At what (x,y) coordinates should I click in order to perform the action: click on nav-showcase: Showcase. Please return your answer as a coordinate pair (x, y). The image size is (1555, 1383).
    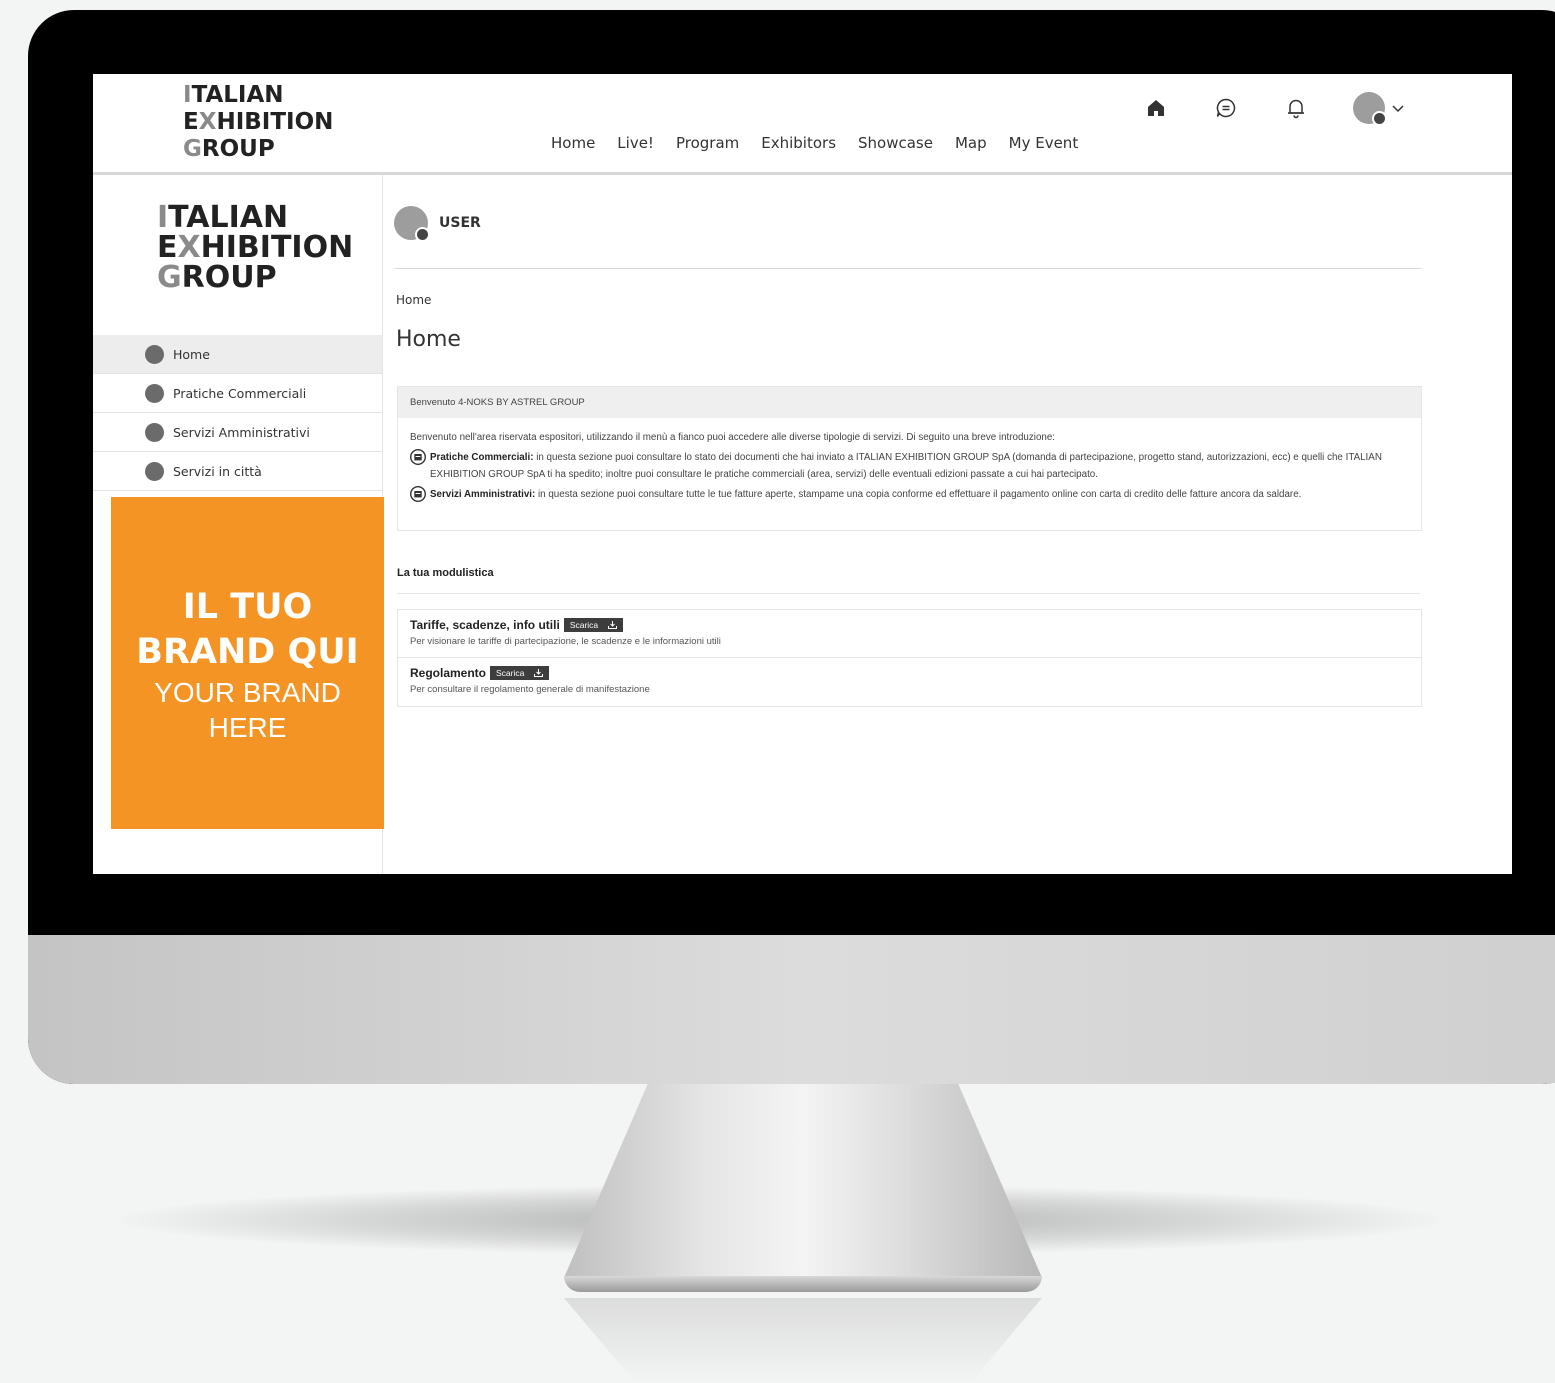
    Looking at the image, I should click on (895, 143).